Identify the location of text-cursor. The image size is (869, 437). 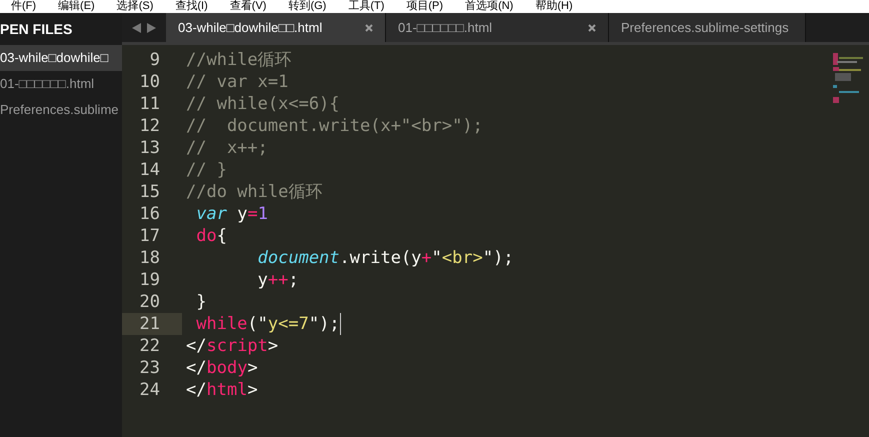
(340, 324).